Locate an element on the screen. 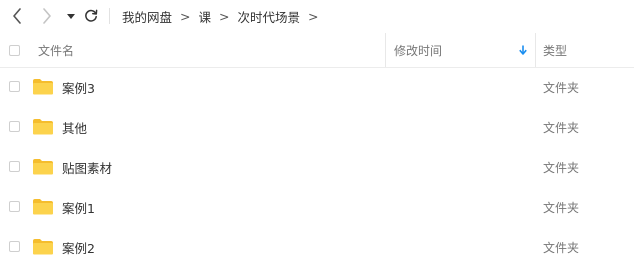 This screenshot has height=277, width=634. file-name: 其他 is located at coordinates (74, 127).